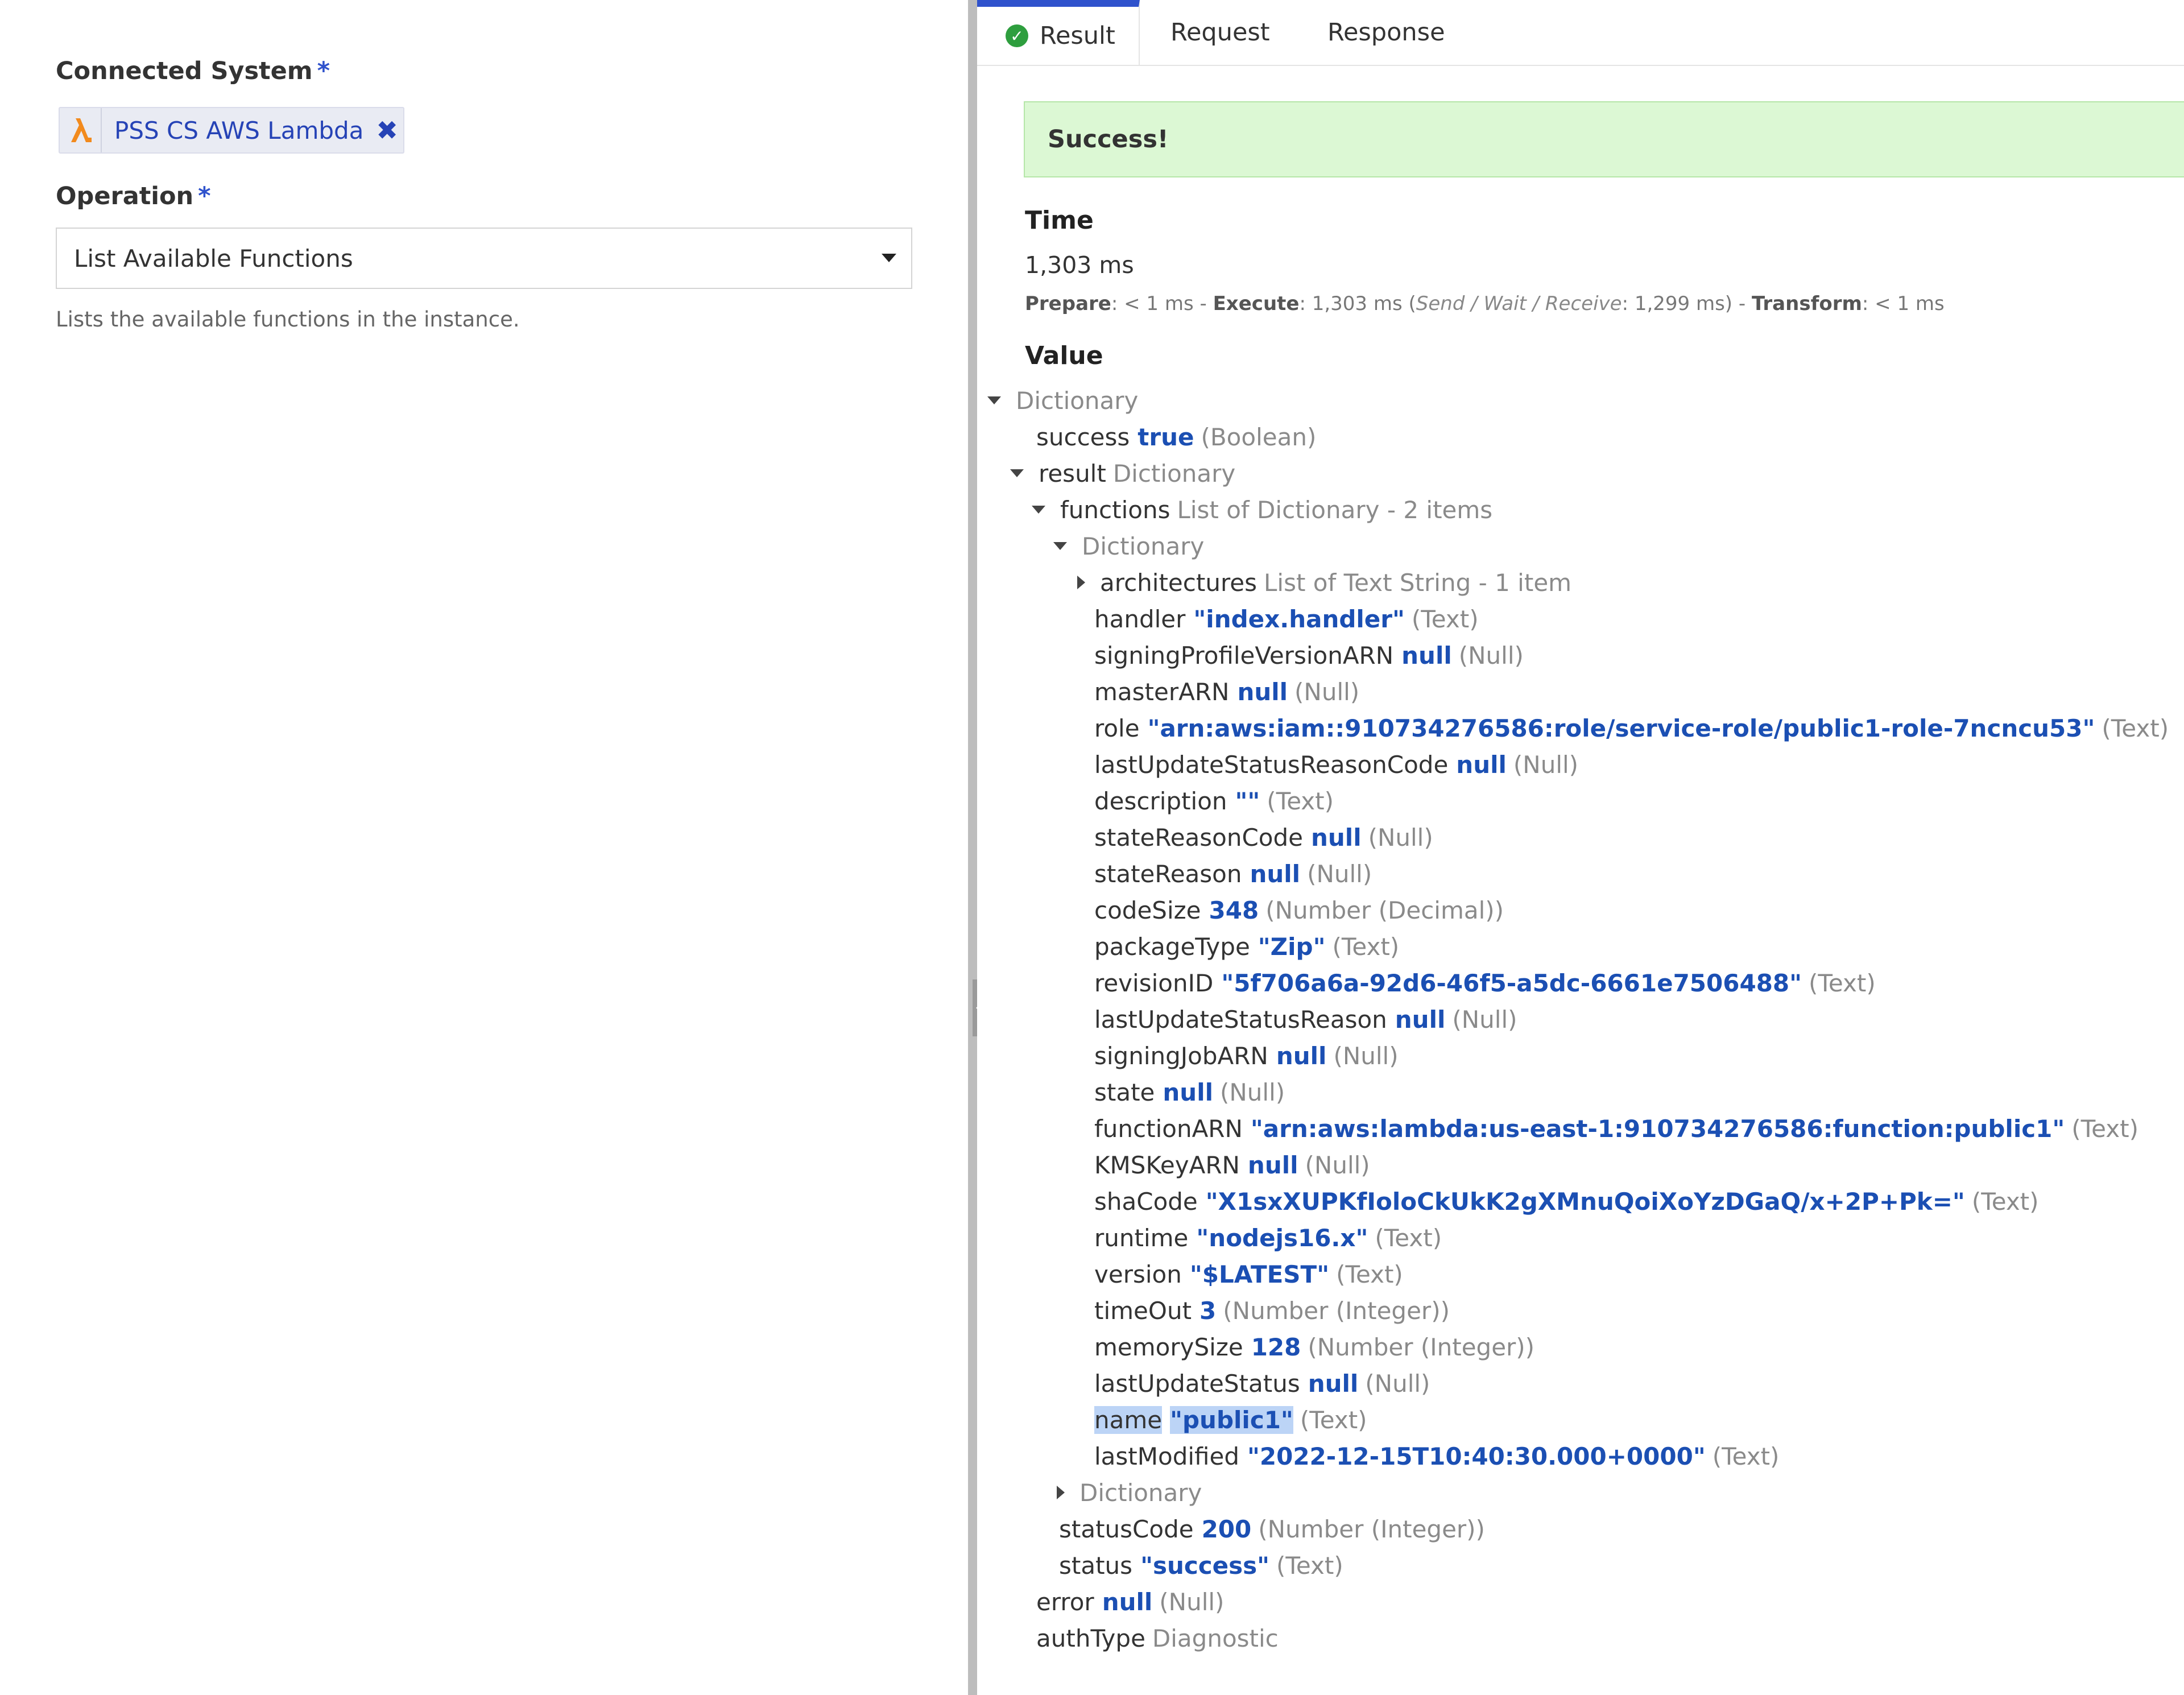  I want to click on tree-value: "Zip", so click(1292, 947).